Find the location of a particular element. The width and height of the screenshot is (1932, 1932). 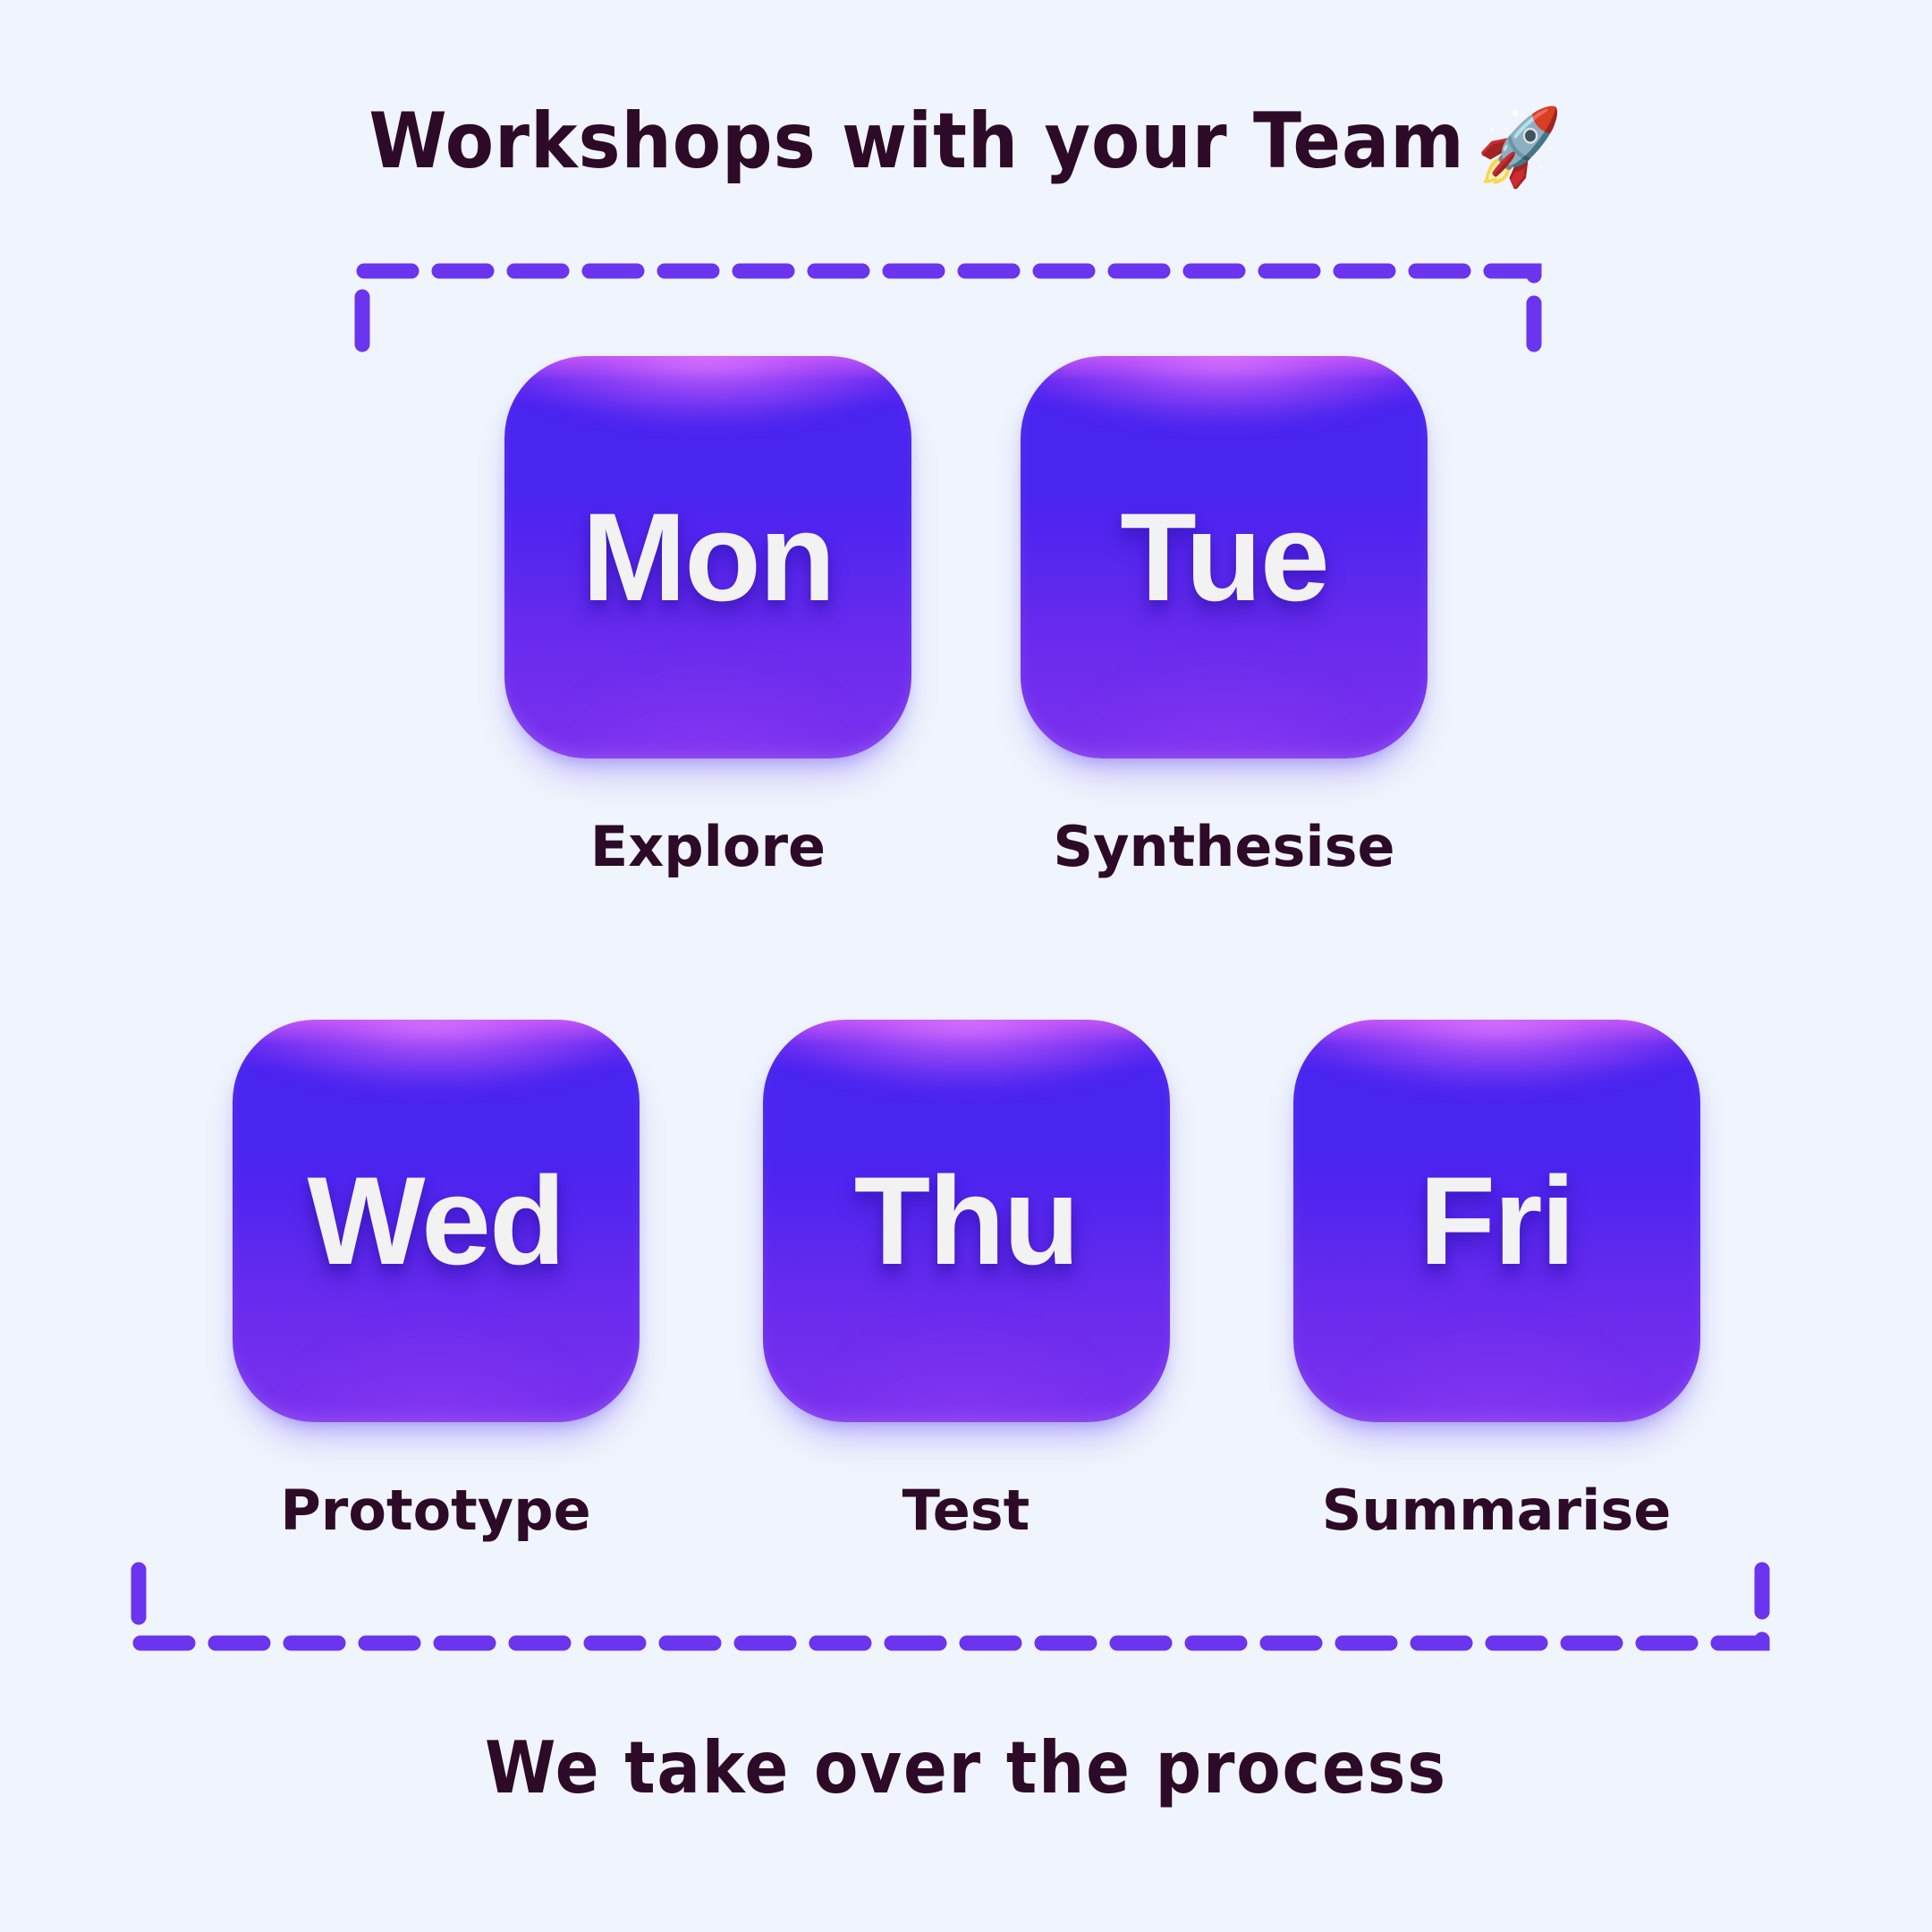

rocket-emoji: 🚀 is located at coordinates (1519, 147).